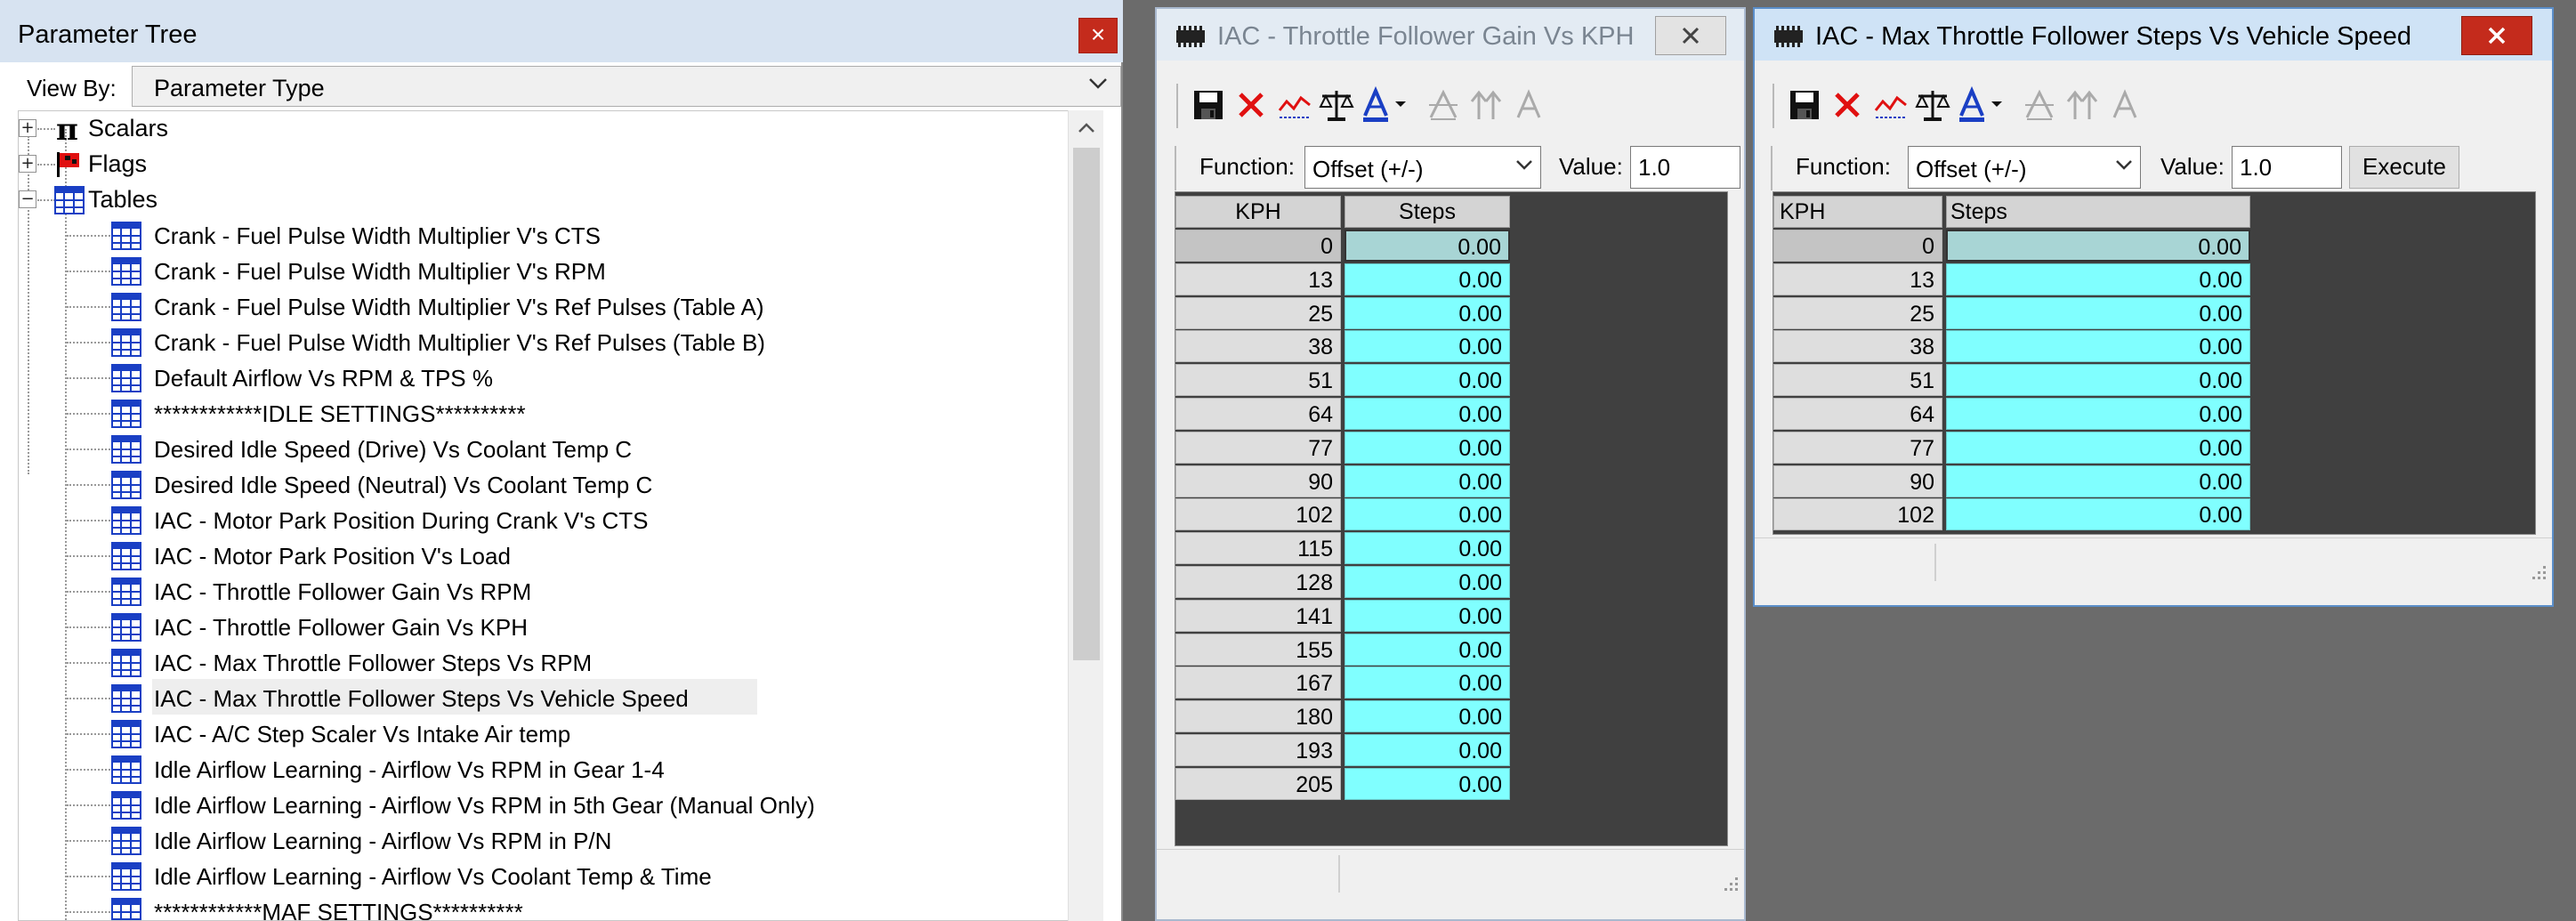 This screenshot has width=2576, height=921. What do you see at coordinates (1293, 105) in the screenshot?
I see `graph-icon` at bounding box center [1293, 105].